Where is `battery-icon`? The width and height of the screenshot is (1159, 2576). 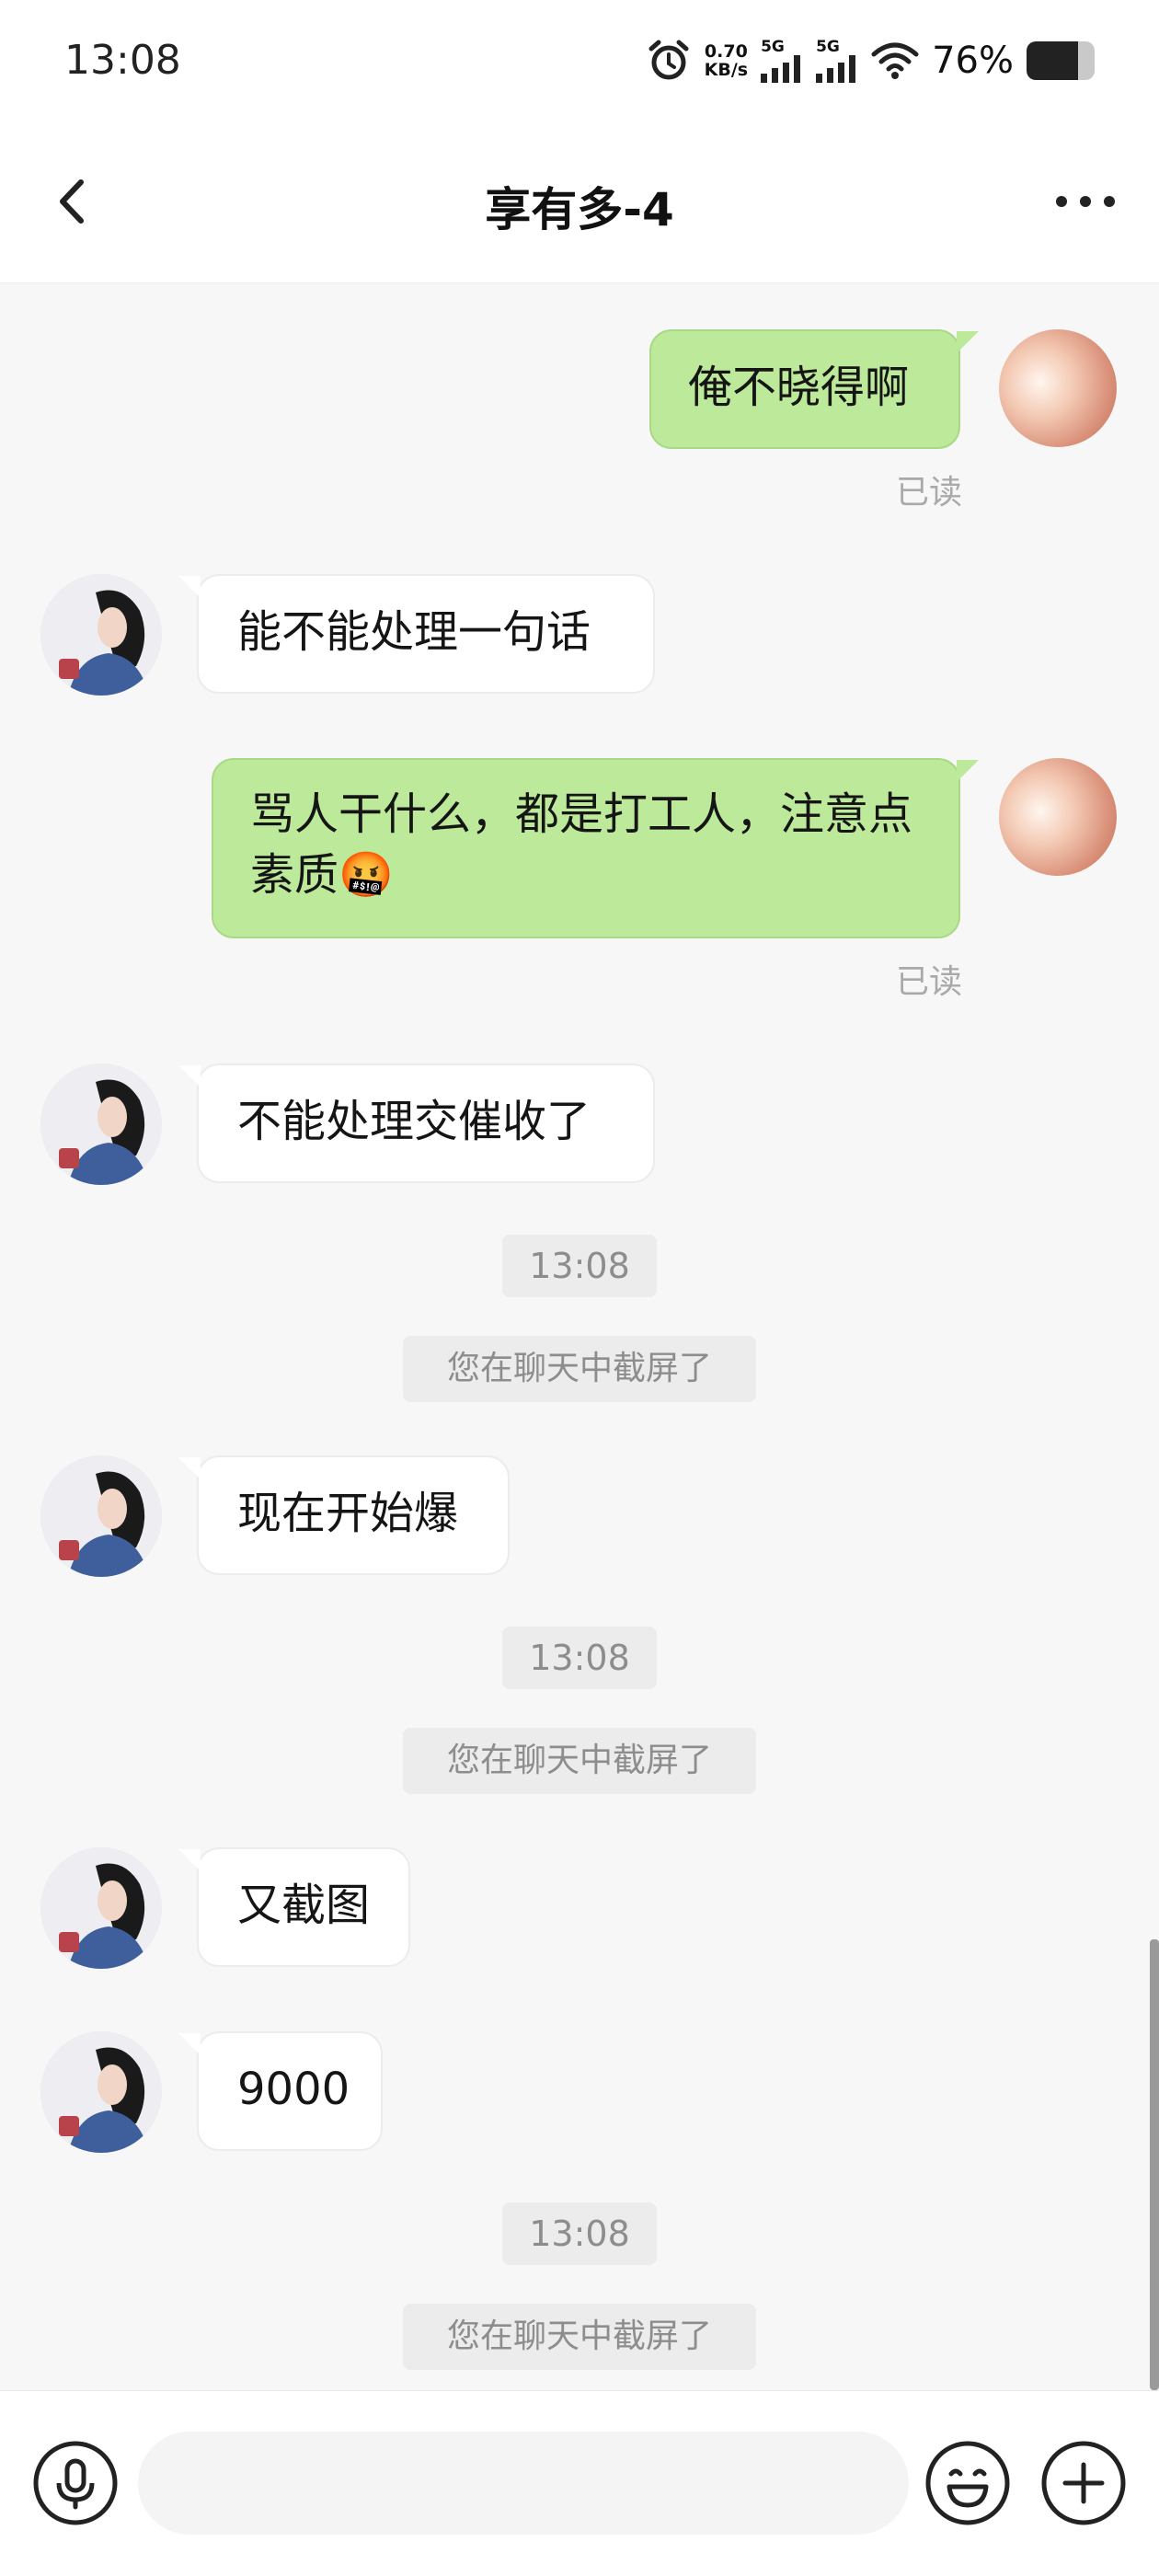 battery-icon is located at coordinates (1061, 60).